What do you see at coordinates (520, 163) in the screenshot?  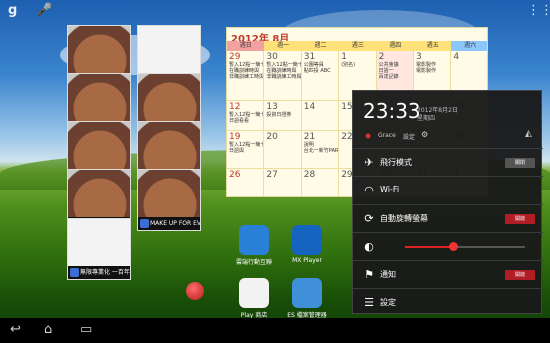 I see `quick-setting-toggle: 關閉` at bounding box center [520, 163].